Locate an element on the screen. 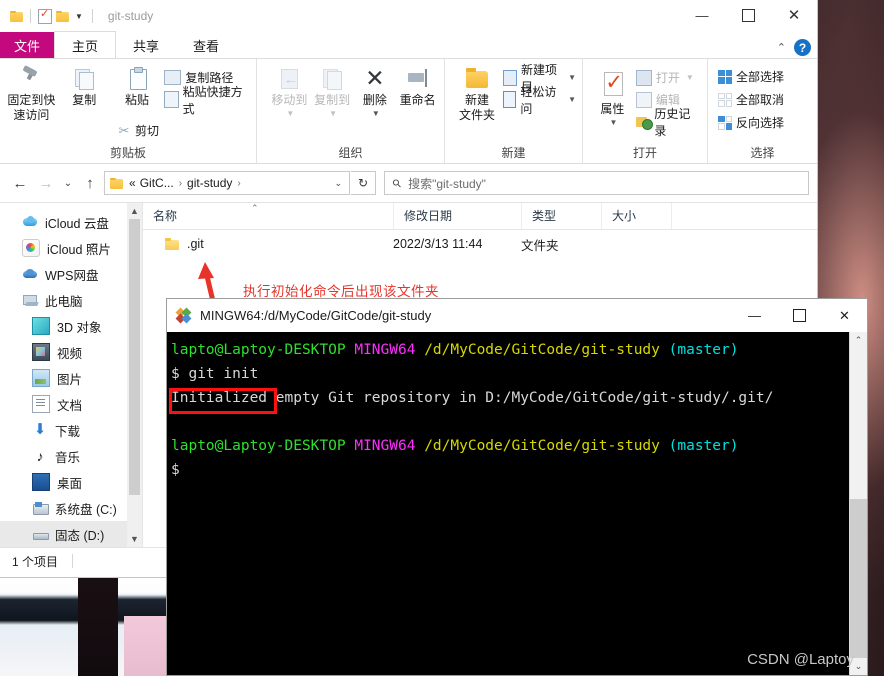 This screenshot has width=884, height=676. minimize-button: — is located at coordinates (702, 15).